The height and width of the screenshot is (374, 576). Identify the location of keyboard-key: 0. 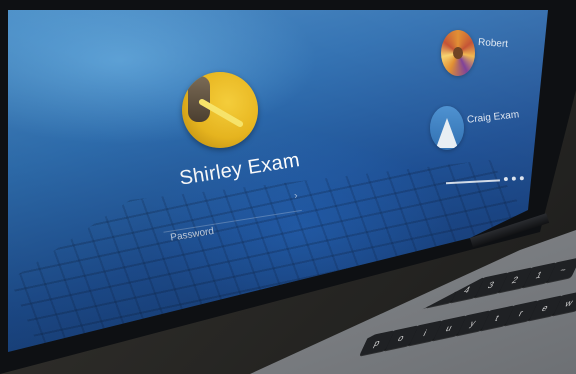
(323, 320).